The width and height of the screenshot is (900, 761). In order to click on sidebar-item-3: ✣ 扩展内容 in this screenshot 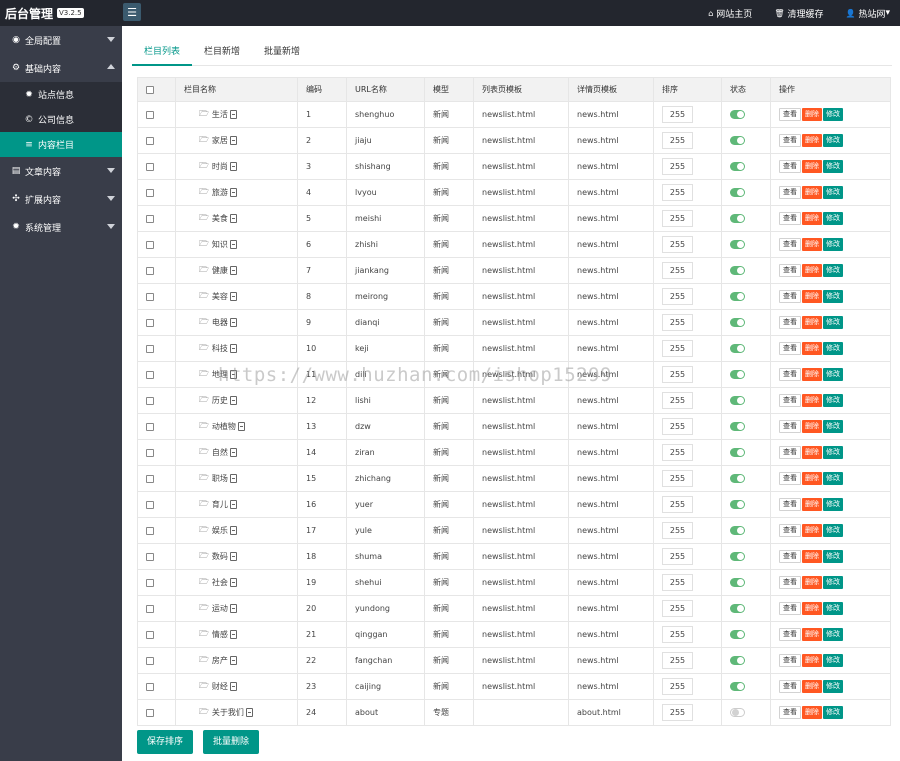, I will do `click(61, 199)`.